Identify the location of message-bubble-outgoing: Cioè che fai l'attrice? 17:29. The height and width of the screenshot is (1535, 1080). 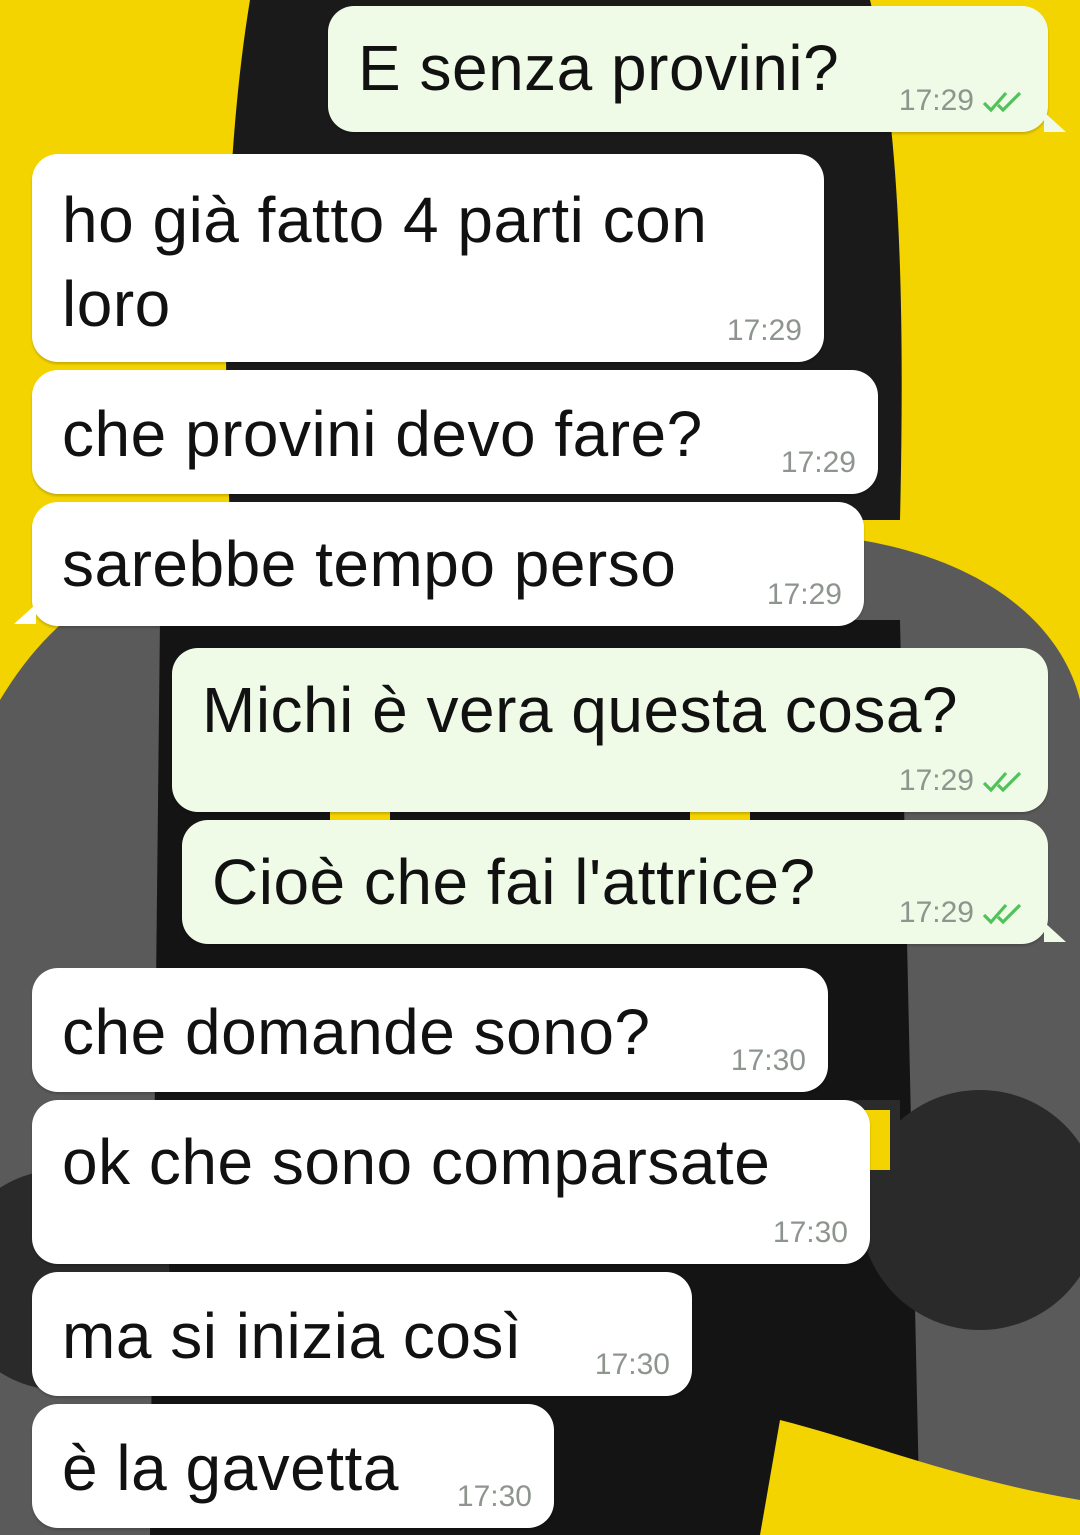
(615, 882).